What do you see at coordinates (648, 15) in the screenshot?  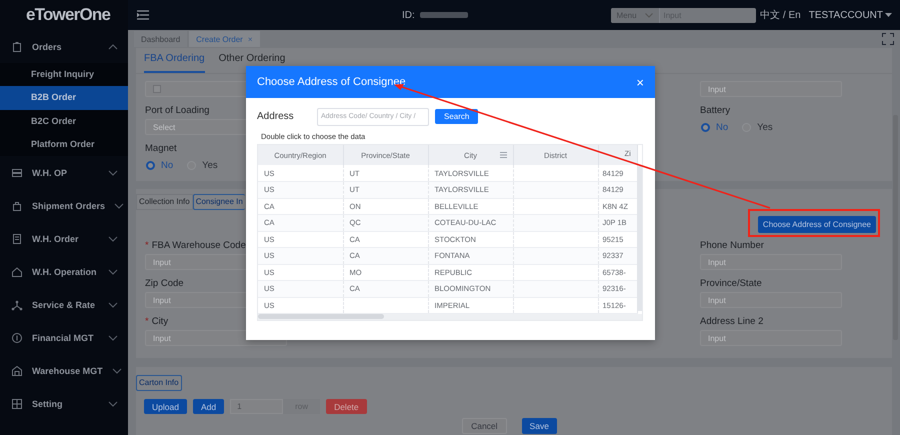 I see `chevron-icon` at bounding box center [648, 15].